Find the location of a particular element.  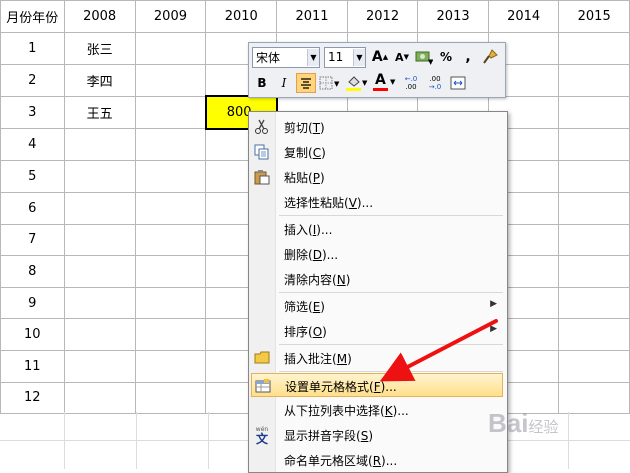

increase-decimal-icon: ←.0.00 is located at coordinates (411, 83).